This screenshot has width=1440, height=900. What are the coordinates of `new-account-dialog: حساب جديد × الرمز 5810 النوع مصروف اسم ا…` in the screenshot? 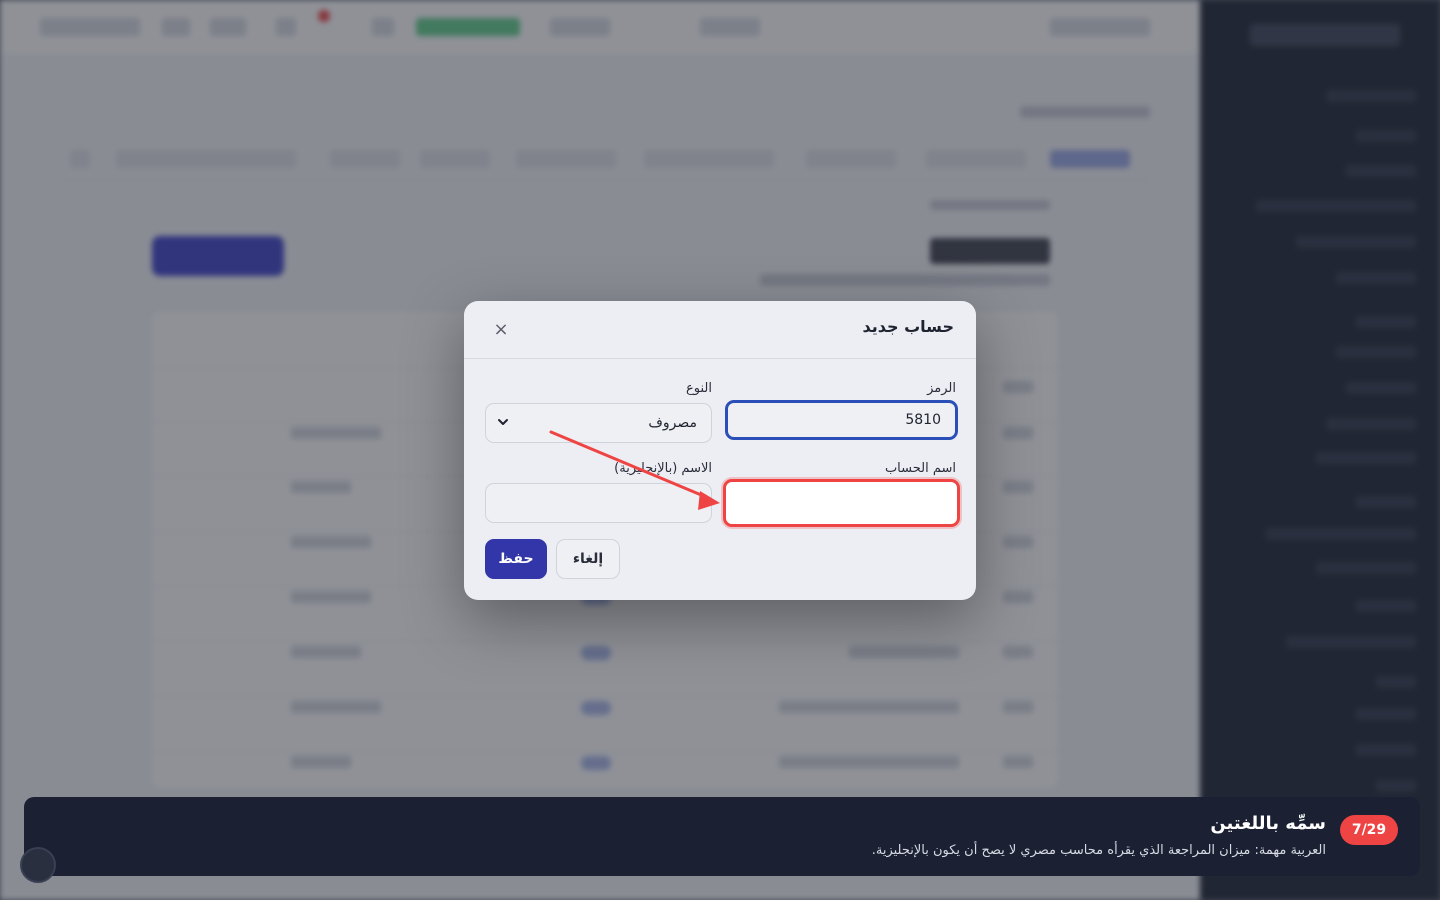 It's located at (720, 450).